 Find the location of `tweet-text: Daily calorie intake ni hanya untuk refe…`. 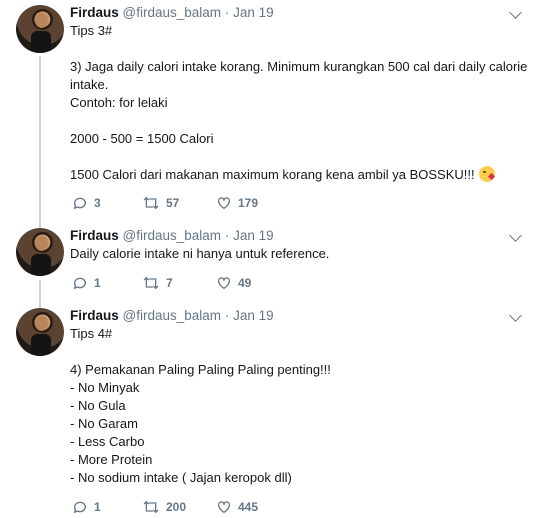

tweet-text: Daily calorie intake ni hanya untuk refe… is located at coordinates (200, 253).